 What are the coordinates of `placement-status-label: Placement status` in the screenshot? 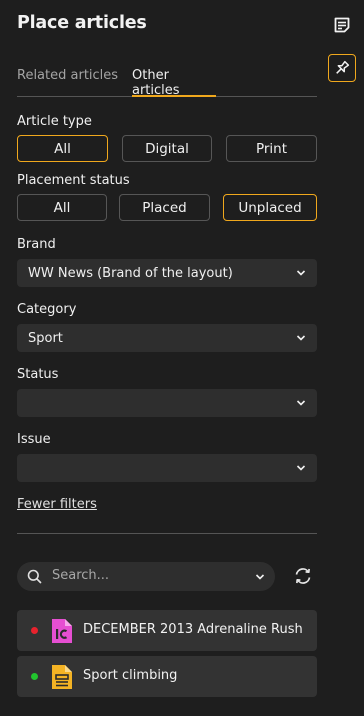 It's located at (73, 180).